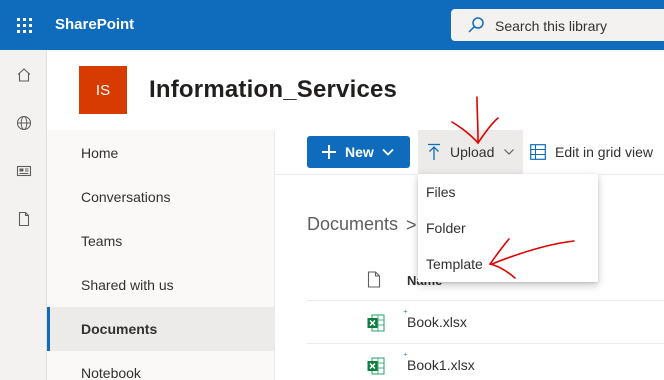 This screenshot has height=380, width=664. Describe the element at coordinates (111, 372) in the screenshot. I see `nav-item-label: Notebook` at that location.